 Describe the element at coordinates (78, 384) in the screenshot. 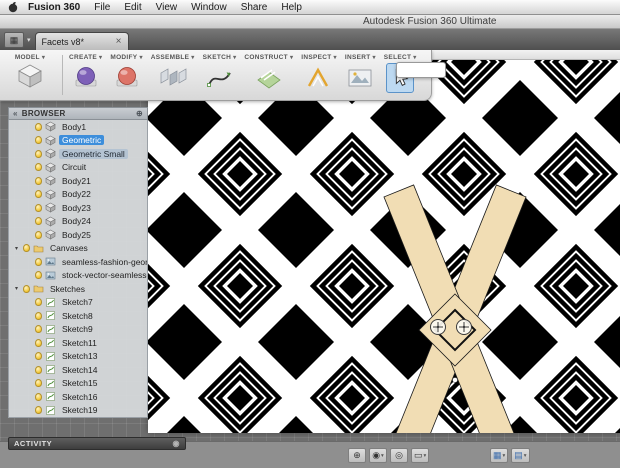

I see `browser-row-sketch15: Sketch15` at that location.